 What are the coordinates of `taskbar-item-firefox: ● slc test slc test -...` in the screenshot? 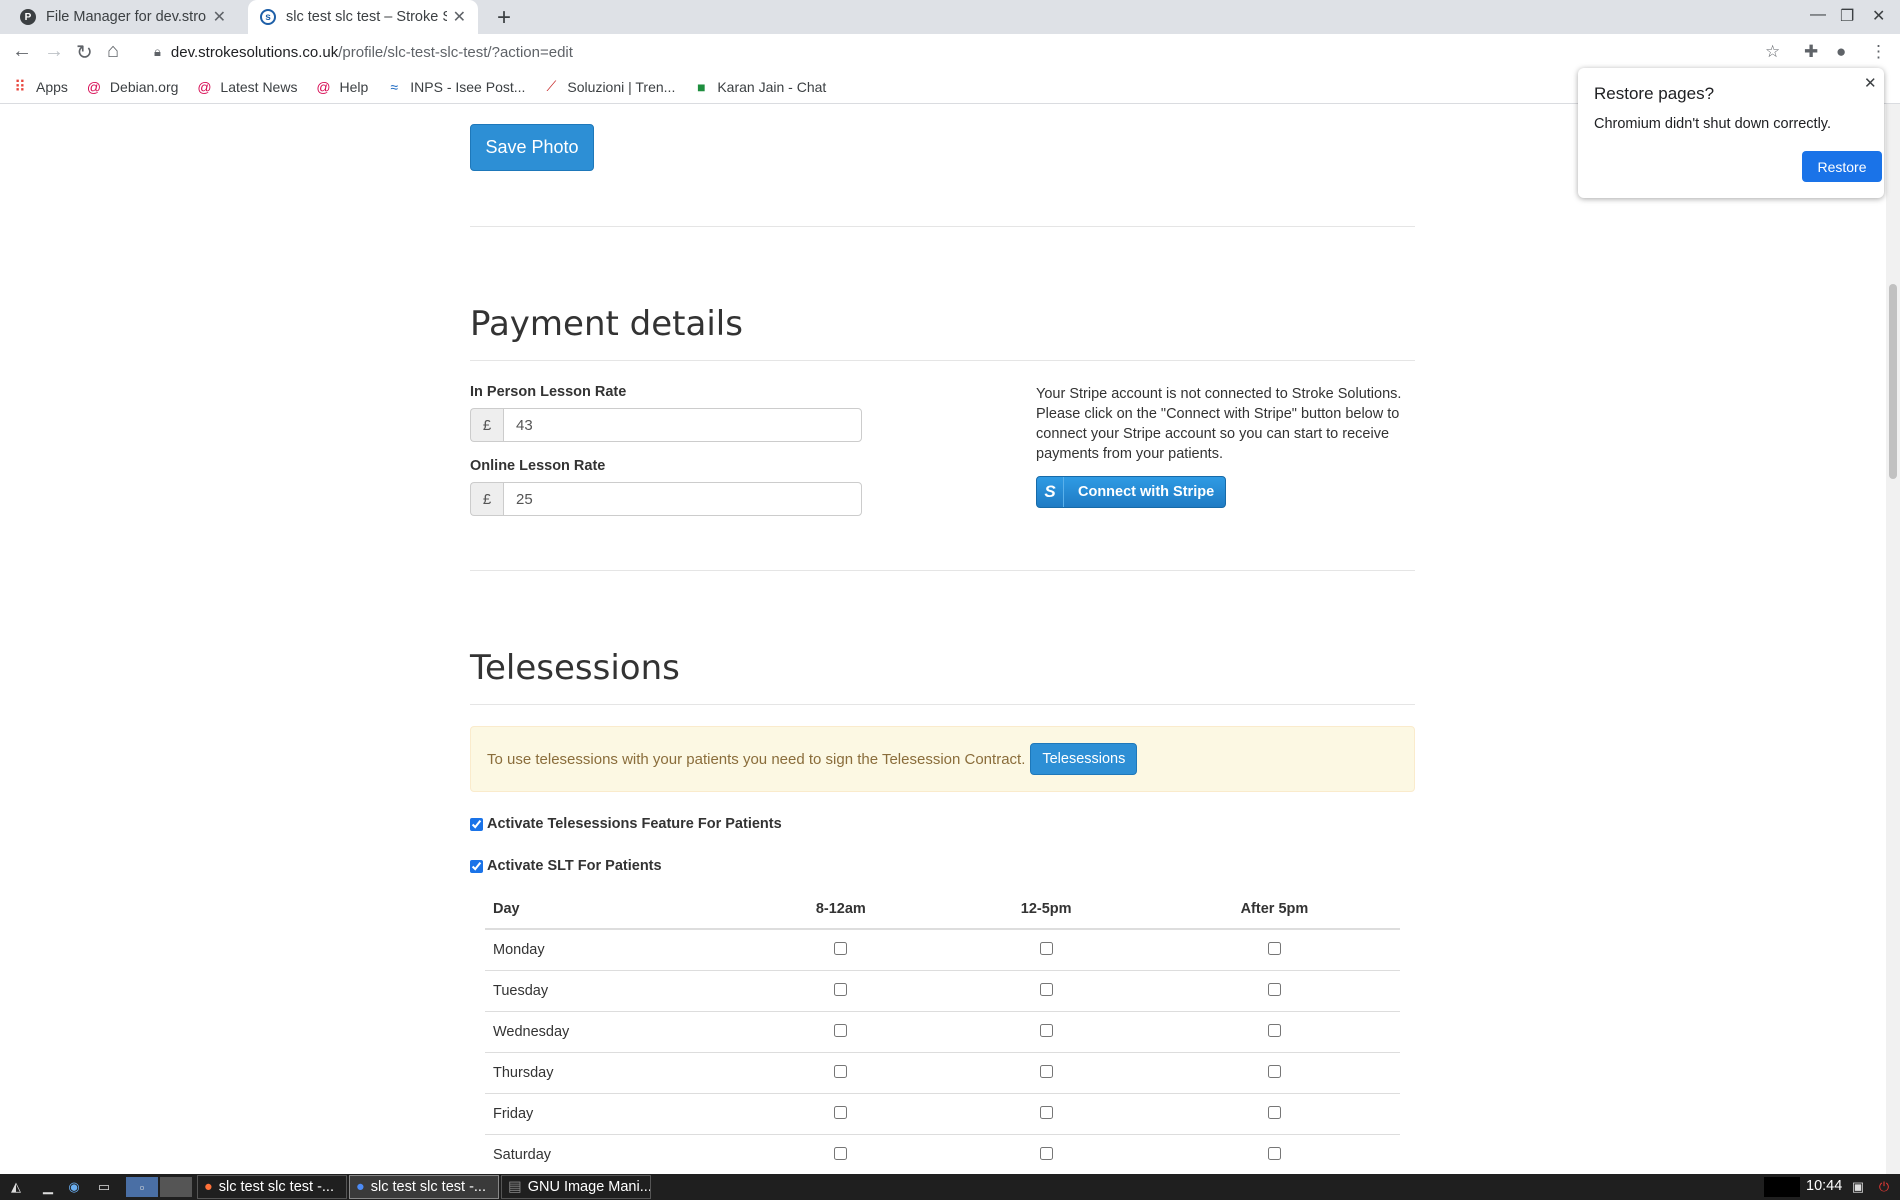 It's located at (272, 1187).